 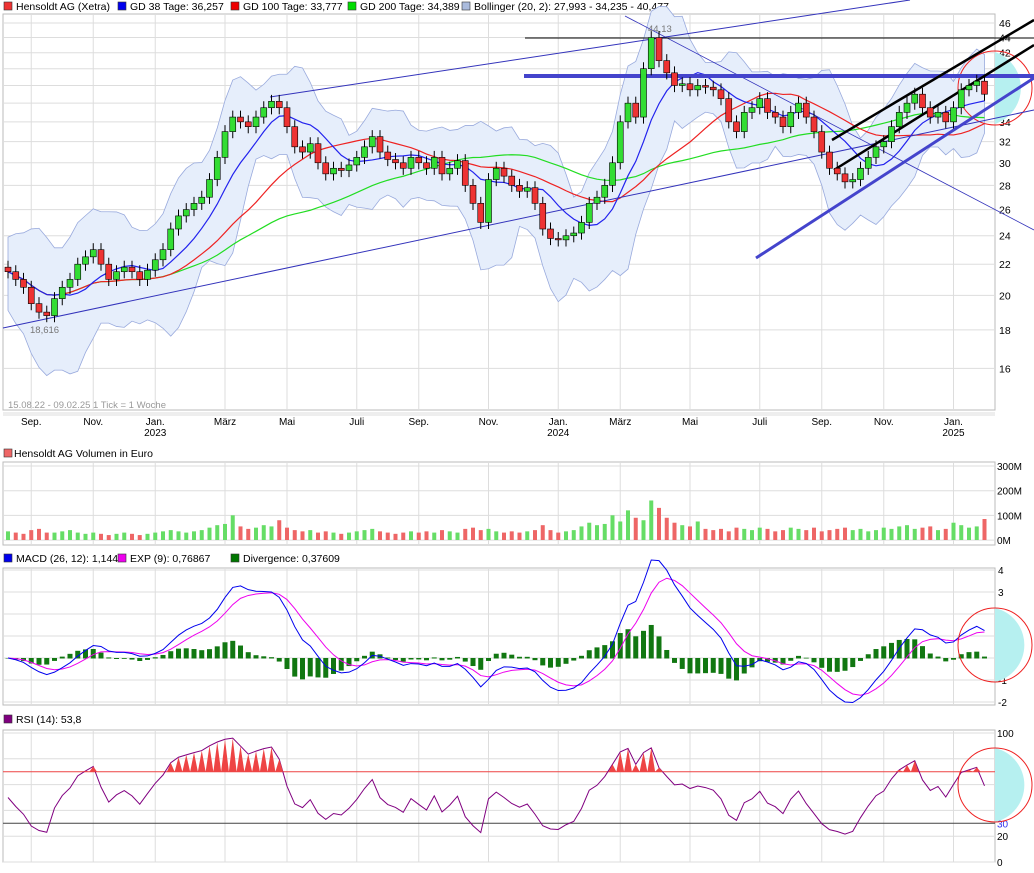 What do you see at coordinates (953, 433) in the screenshot?
I see `x-tick-year: 2025` at bounding box center [953, 433].